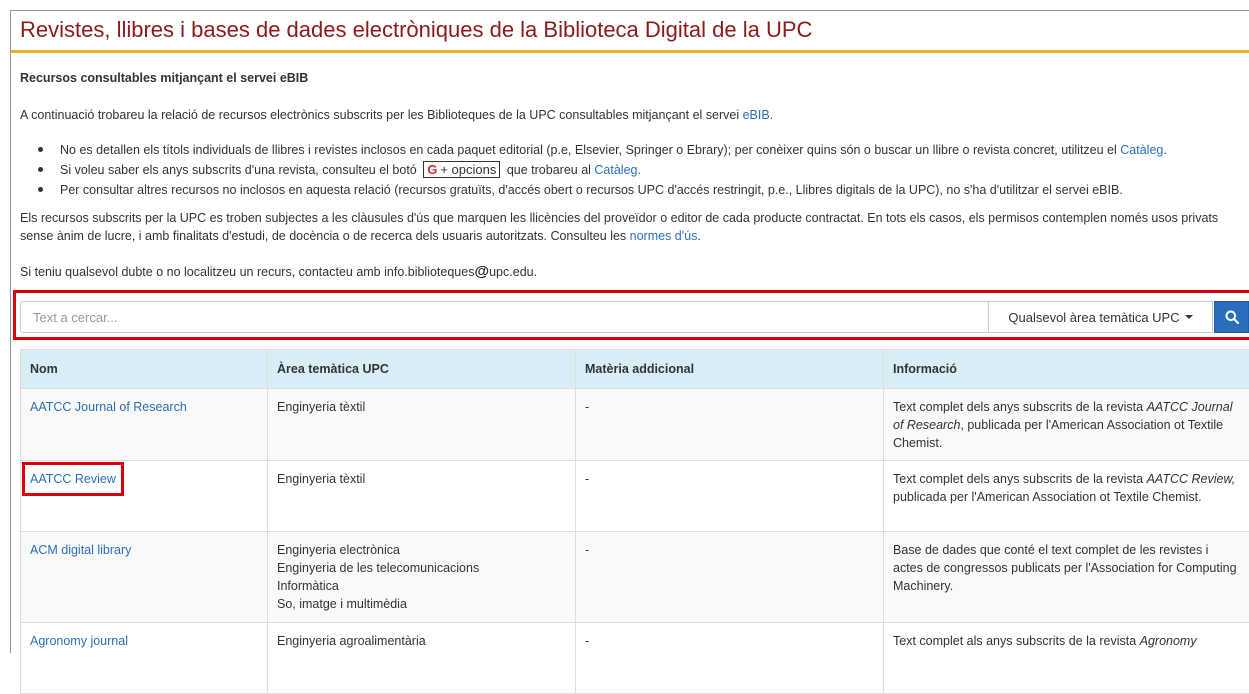  I want to click on area-item: Enginyeria electrònica, so click(421, 550).